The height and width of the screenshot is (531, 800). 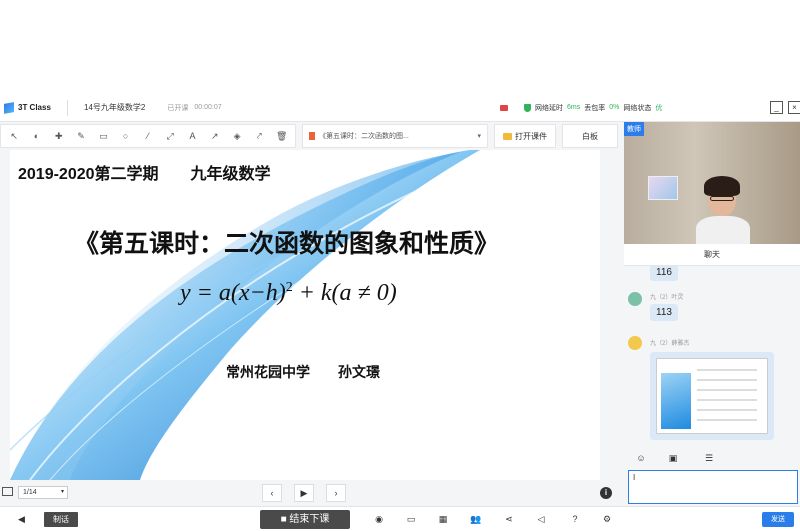 I want to click on screen-share-icon: ▭, so click(x=411, y=519).